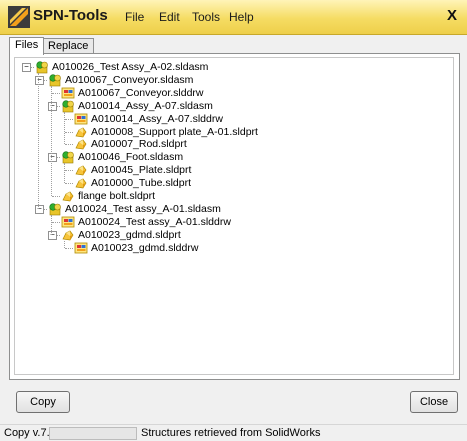 The width and height of the screenshot is (467, 441). What do you see at coordinates (93, 433) in the screenshot?
I see `progress-bar` at bounding box center [93, 433].